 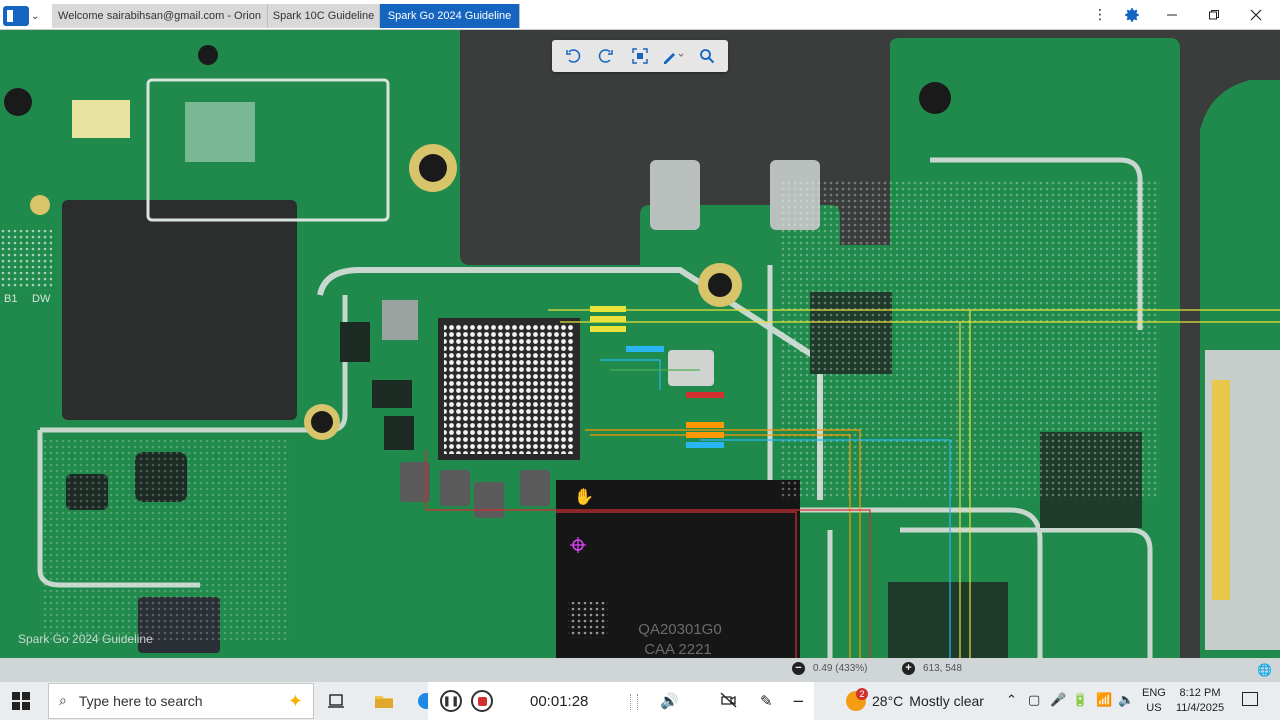 What do you see at coordinates (384, 701) in the screenshot?
I see `file-explorer-icon` at bounding box center [384, 701].